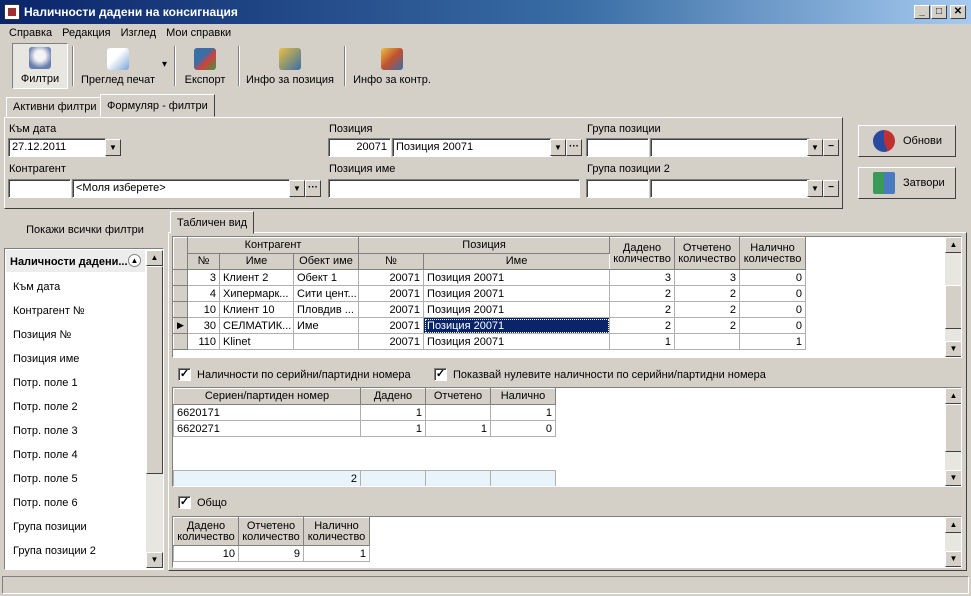 This screenshot has width=971, height=596. What do you see at coordinates (773, 253) in the screenshot?
I see `available-qty-header: Налично количество` at bounding box center [773, 253].